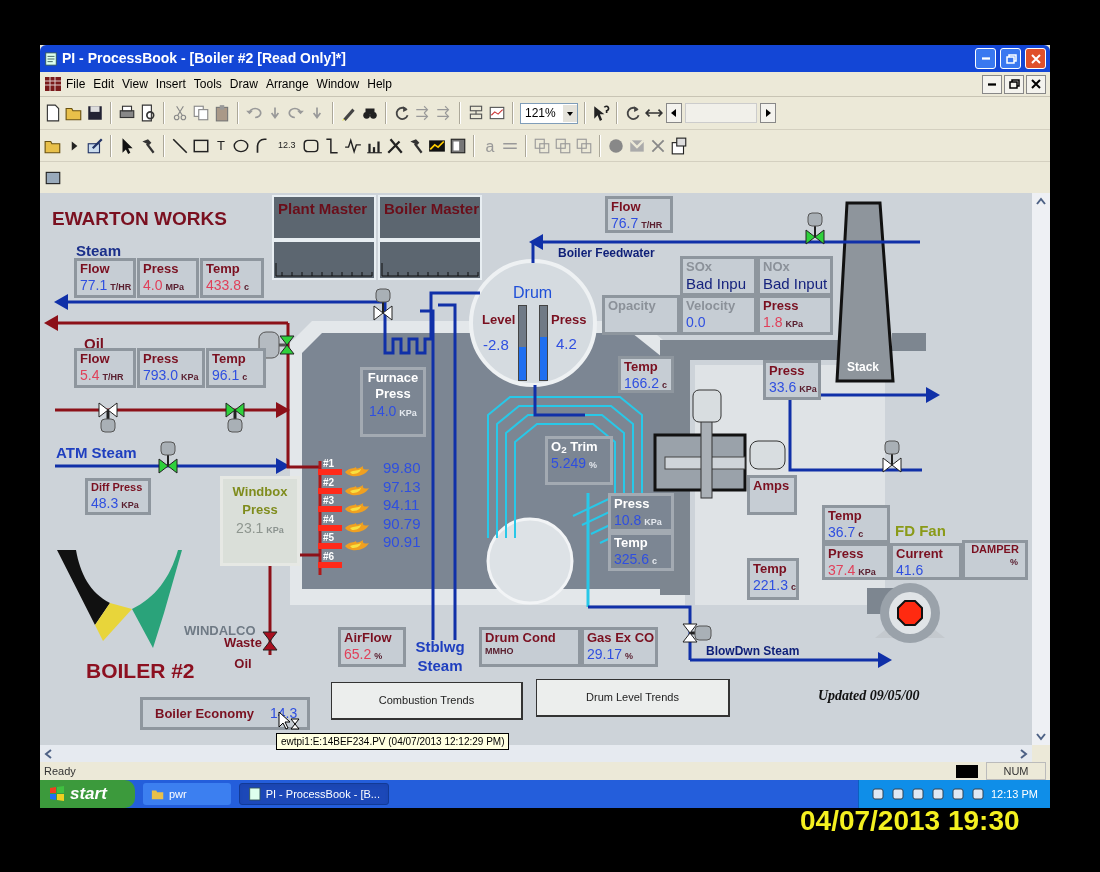 The height and width of the screenshot is (872, 1100). What do you see at coordinates (48, 753) in the screenshot?
I see `scroll-left-icon` at bounding box center [48, 753].